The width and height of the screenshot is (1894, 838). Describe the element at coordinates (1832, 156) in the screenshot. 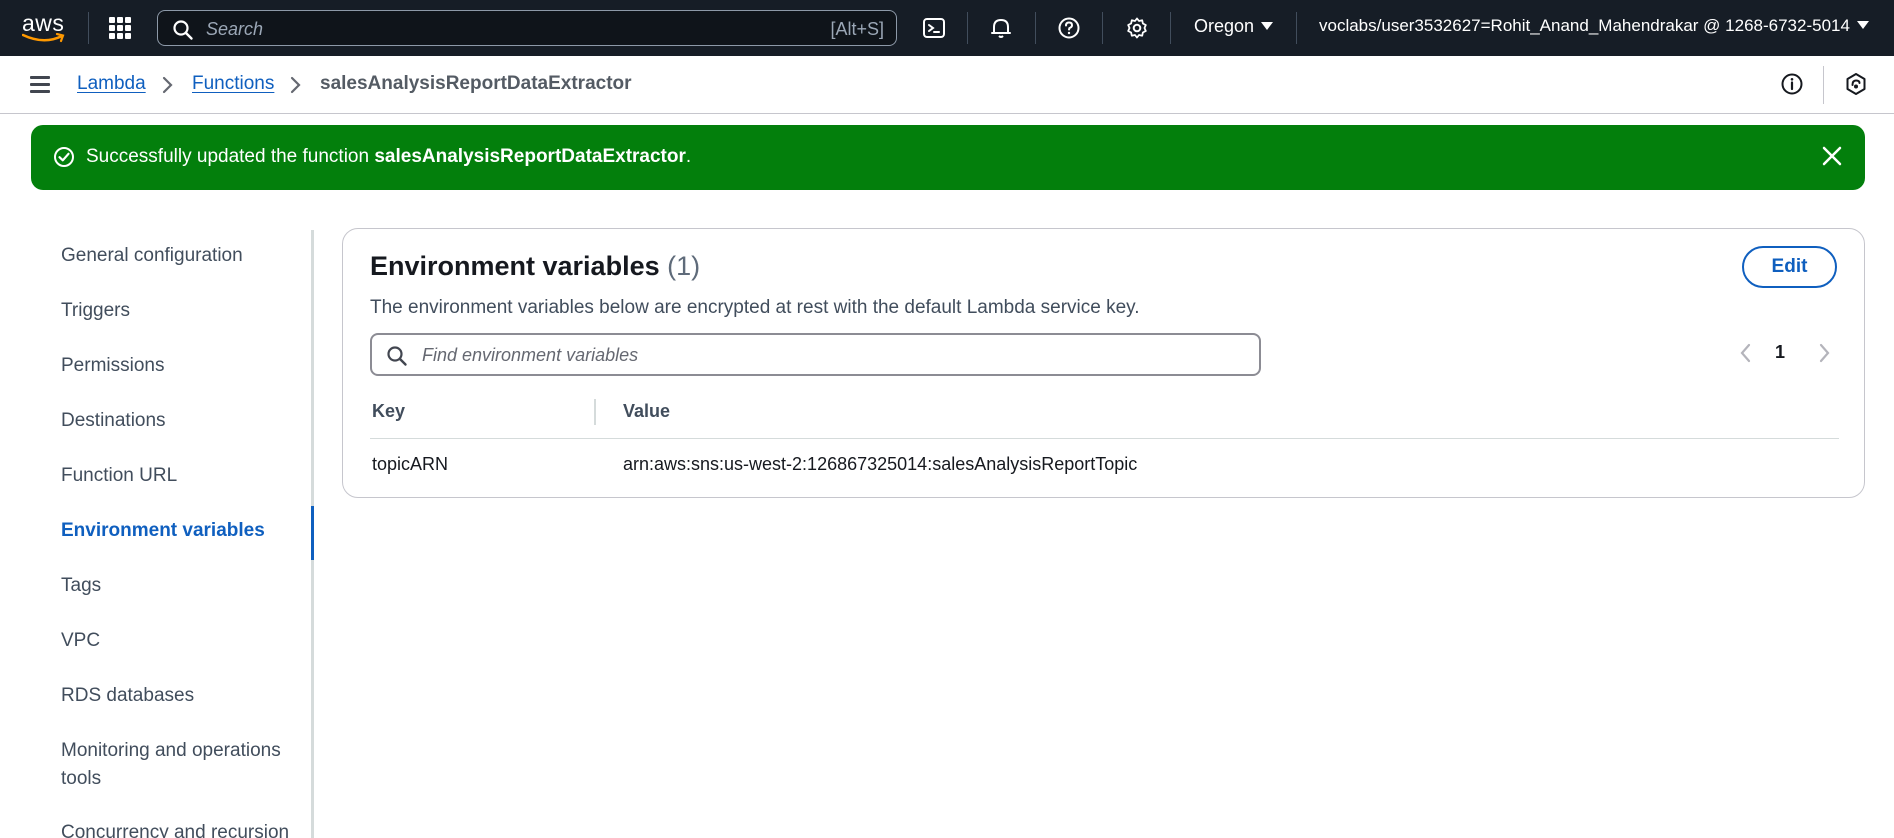

I see `close-icon` at that location.